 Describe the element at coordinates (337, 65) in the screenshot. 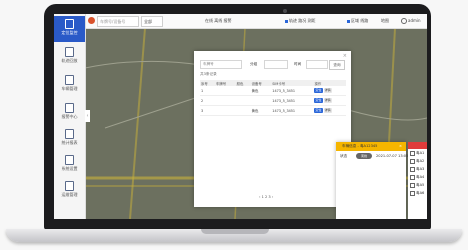

I see `query-button: 查询` at that location.